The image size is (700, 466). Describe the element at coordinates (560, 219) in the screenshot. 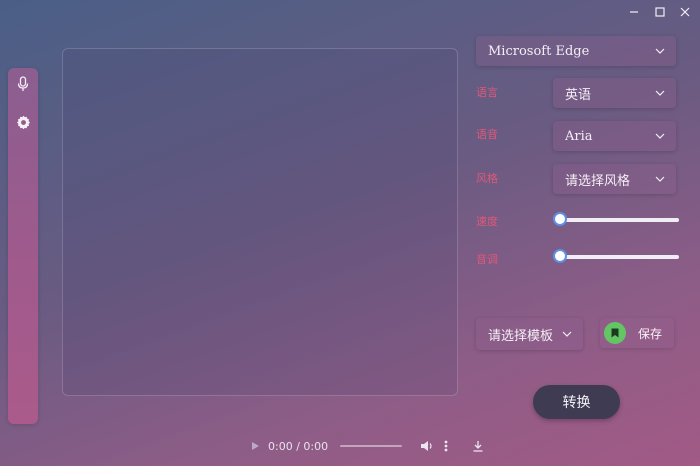

I see `rate-slider-thumb` at that location.